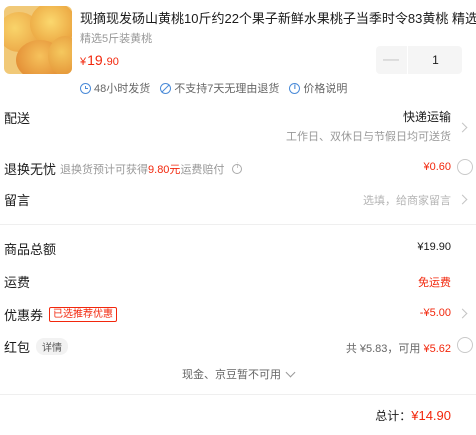  I want to click on redpacket-label: 红包, so click(17, 347).